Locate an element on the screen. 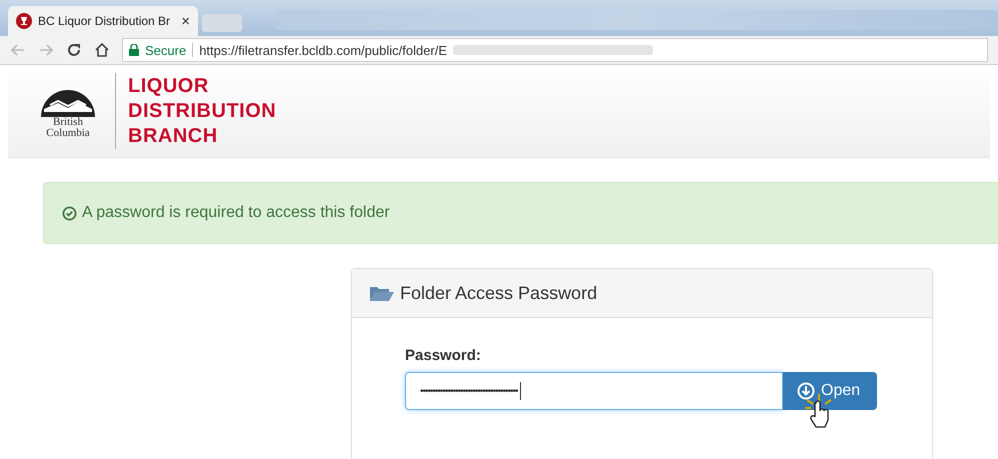 This screenshot has height=459, width=998. goblet-icon is located at coordinates (24, 21).